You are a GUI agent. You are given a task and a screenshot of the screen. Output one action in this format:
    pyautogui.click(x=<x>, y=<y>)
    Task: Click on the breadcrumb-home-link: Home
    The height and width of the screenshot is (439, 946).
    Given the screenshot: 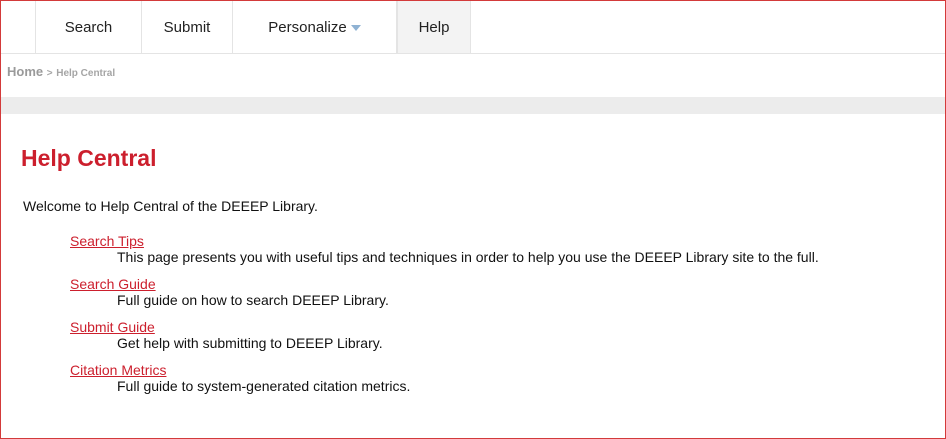 What is the action you would take?
    pyautogui.click(x=25, y=71)
    